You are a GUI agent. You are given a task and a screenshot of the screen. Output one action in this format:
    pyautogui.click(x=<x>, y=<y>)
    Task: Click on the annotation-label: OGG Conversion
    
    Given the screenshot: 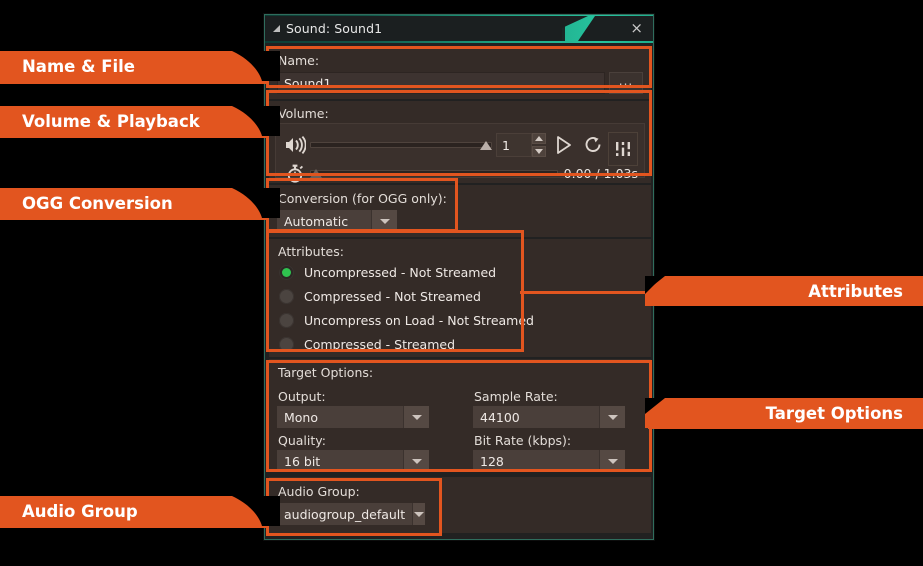 What is the action you would take?
    pyautogui.click(x=97, y=203)
    